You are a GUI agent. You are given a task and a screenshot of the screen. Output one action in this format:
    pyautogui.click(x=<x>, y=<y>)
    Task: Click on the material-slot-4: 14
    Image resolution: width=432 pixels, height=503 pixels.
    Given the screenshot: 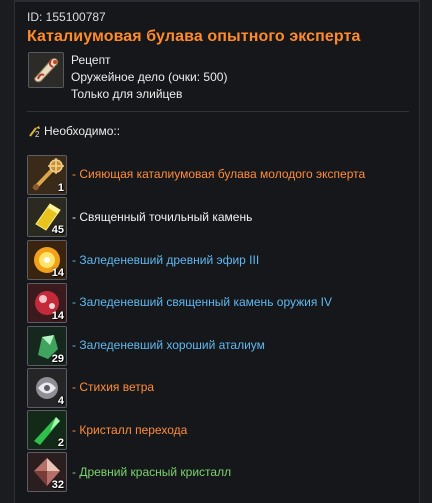 What is the action you would take?
    pyautogui.click(x=47, y=303)
    